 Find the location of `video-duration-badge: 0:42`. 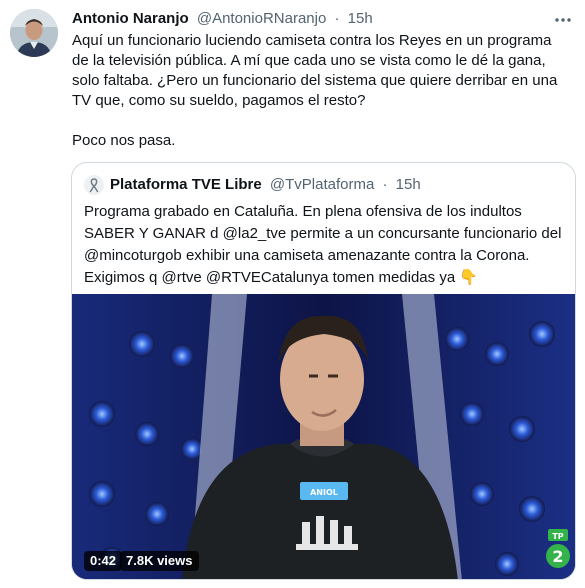

video-duration-badge: 0:42 is located at coordinates (103, 561).